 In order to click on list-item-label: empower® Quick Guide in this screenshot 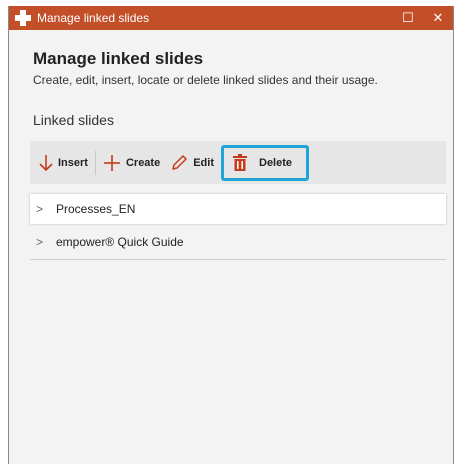, I will do `click(120, 241)`.